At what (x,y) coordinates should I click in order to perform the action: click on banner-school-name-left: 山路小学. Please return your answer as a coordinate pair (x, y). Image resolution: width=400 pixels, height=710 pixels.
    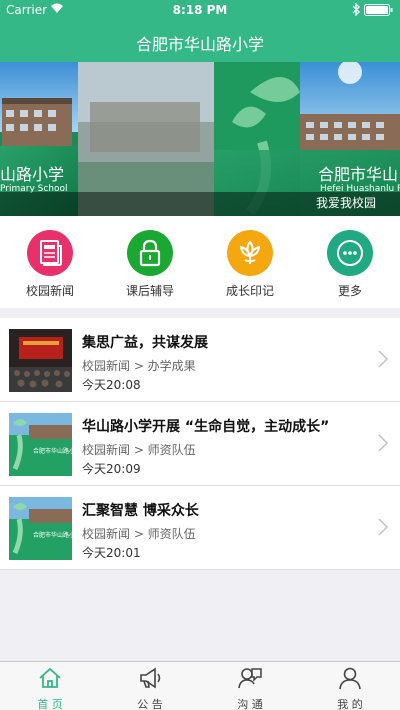
    Looking at the image, I should click on (32, 174).